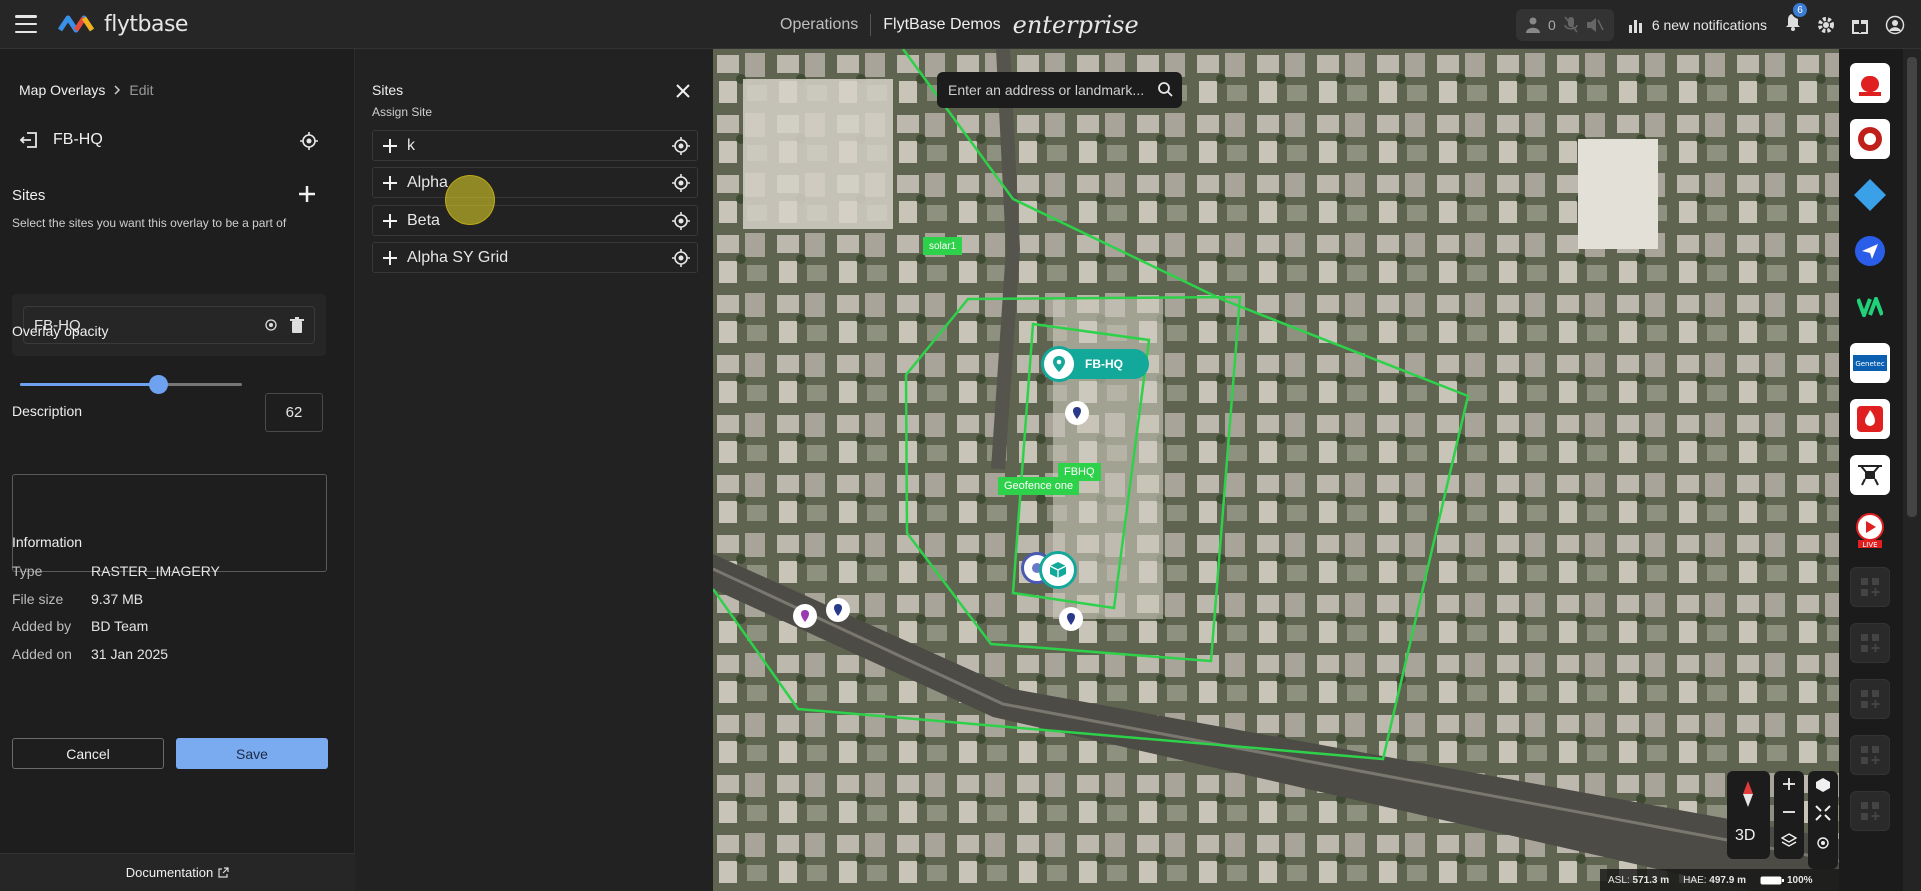 This screenshot has height=891, width=1921. Describe the element at coordinates (1059, 364) in the screenshot. I see `location-pin-icon` at that location.